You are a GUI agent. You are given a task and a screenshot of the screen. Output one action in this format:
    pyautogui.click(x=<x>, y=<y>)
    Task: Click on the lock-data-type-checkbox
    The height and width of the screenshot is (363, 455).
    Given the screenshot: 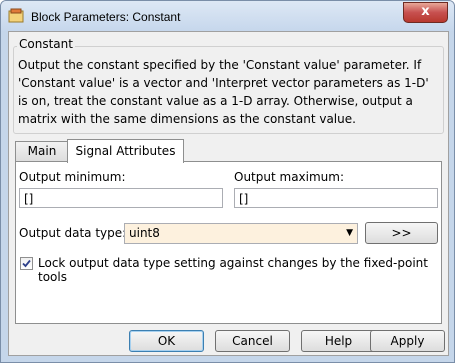 What is the action you would take?
    pyautogui.click(x=26, y=263)
    